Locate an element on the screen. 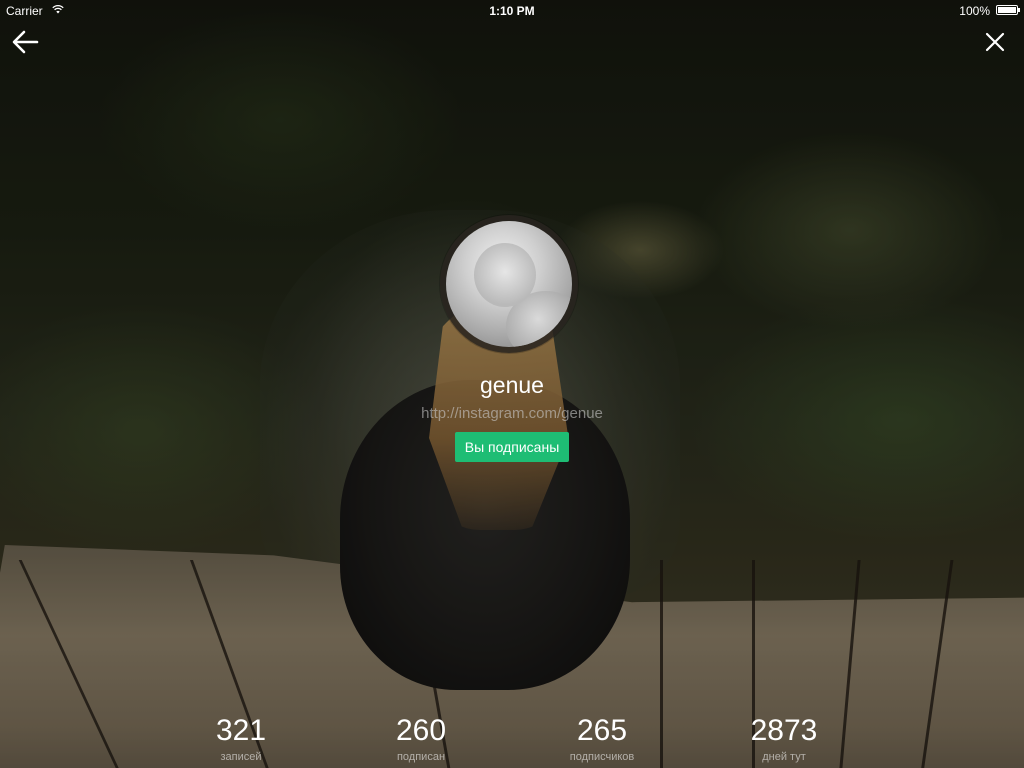 Image resolution: width=1024 pixels, height=768 pixels. arrow-left-icon is located at coordinates (25, 42).